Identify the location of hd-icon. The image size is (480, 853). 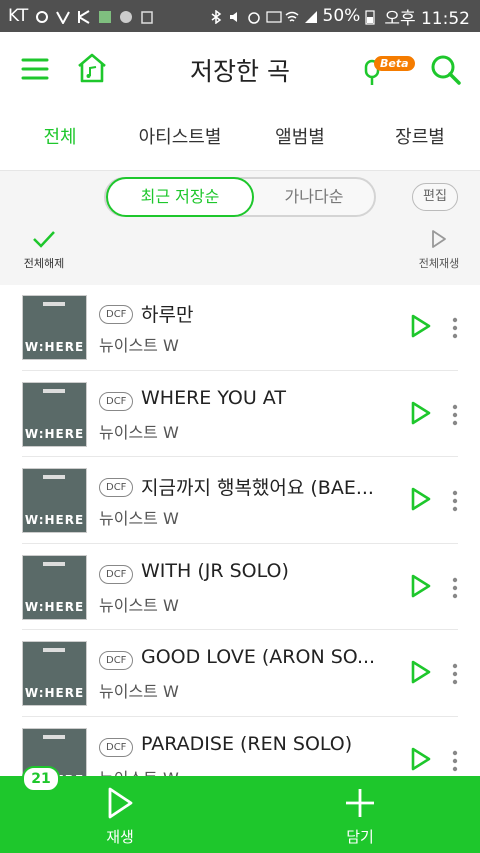
(273, 16).